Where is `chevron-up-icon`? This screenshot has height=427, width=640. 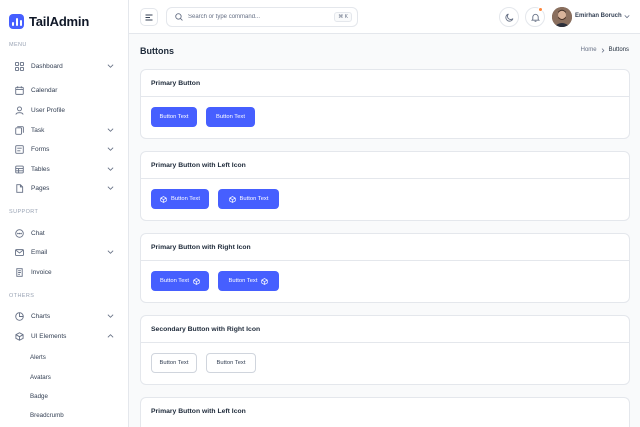
chevron-up-icon is located at coordinates (110, 336).